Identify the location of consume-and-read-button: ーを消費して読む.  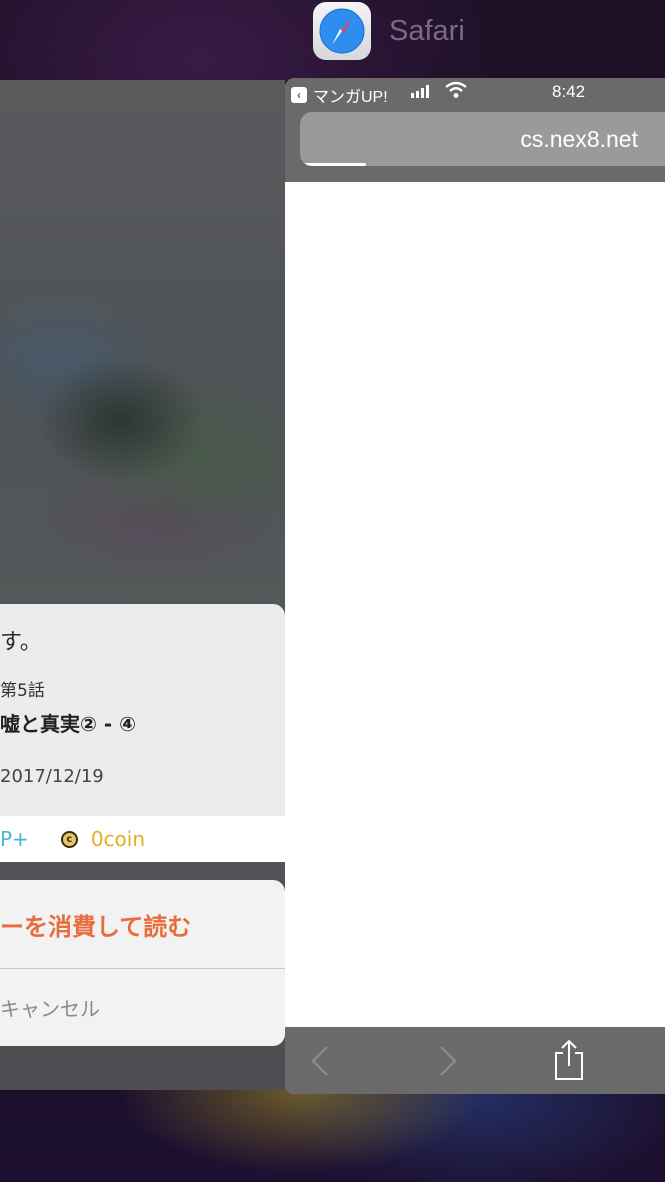
(142, 924).